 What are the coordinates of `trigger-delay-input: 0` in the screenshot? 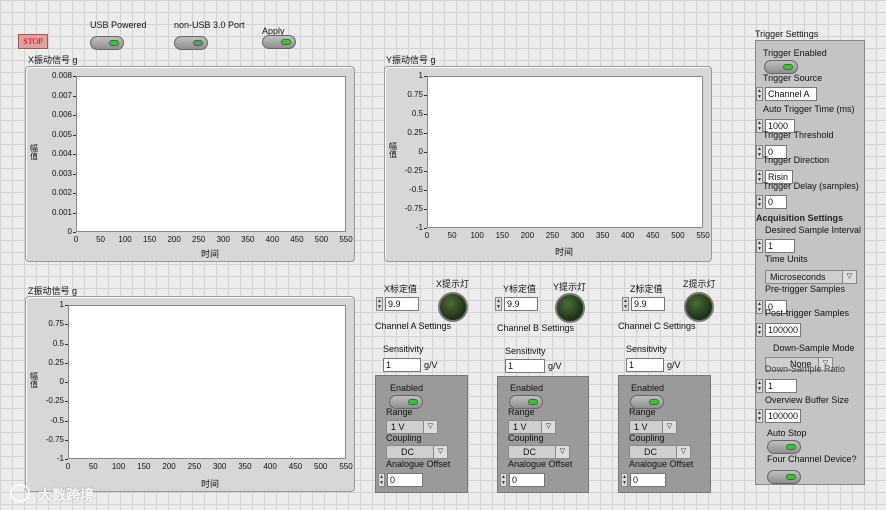 It's located at (776, 202).